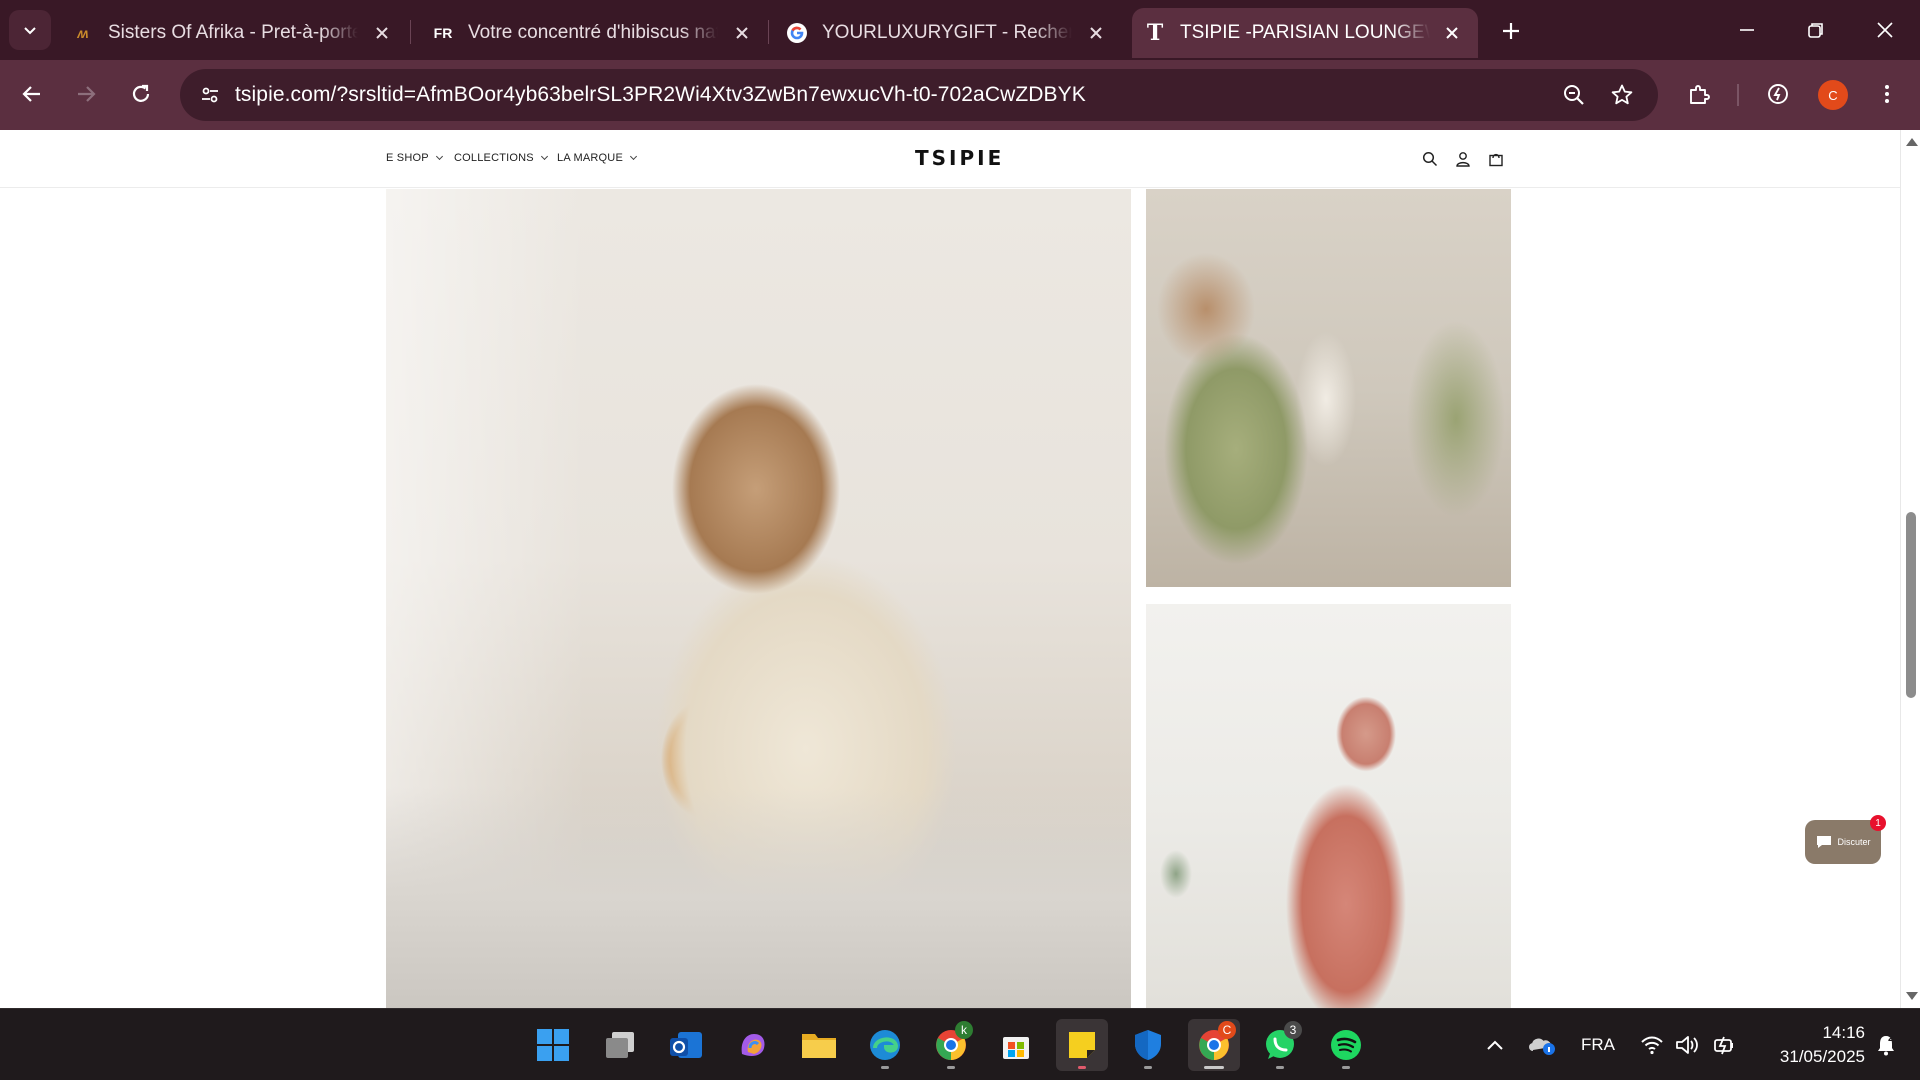 This screenshot has width=1920, height=1080. I want to click on close-window-button, so click(1885, 30).